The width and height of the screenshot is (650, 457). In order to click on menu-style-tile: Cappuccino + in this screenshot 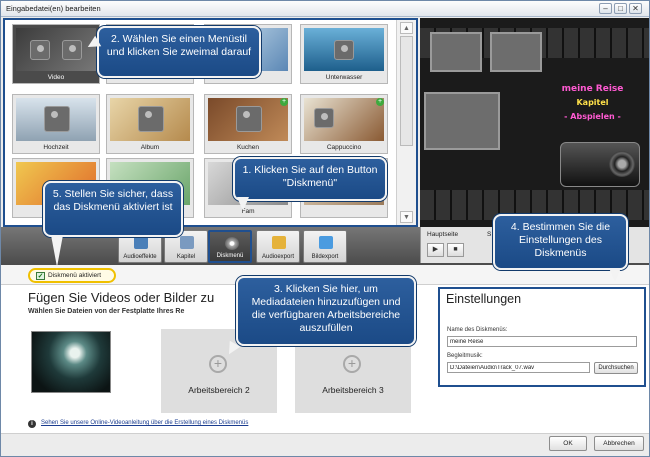, I will do `click(344, 124)`.